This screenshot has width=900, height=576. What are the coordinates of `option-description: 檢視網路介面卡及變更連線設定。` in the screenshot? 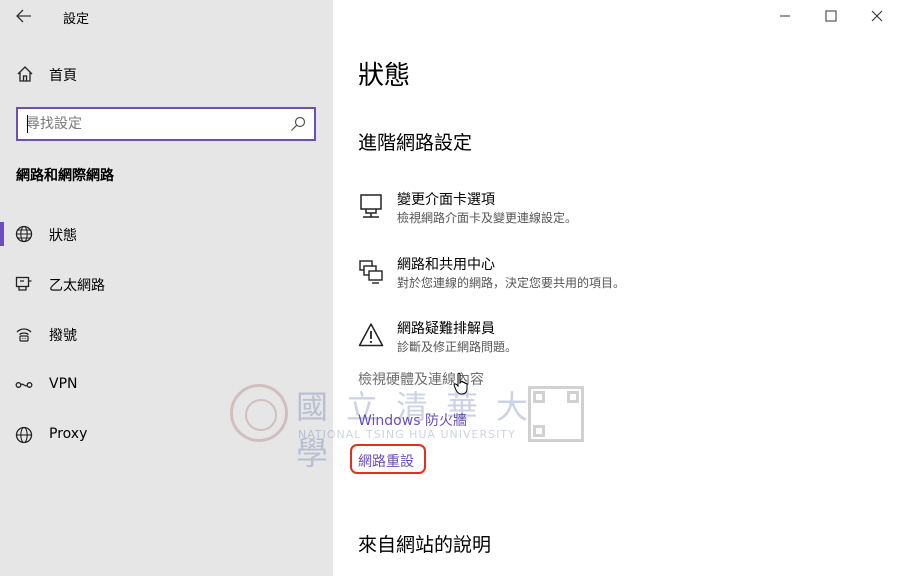 It's located at (487, 218).